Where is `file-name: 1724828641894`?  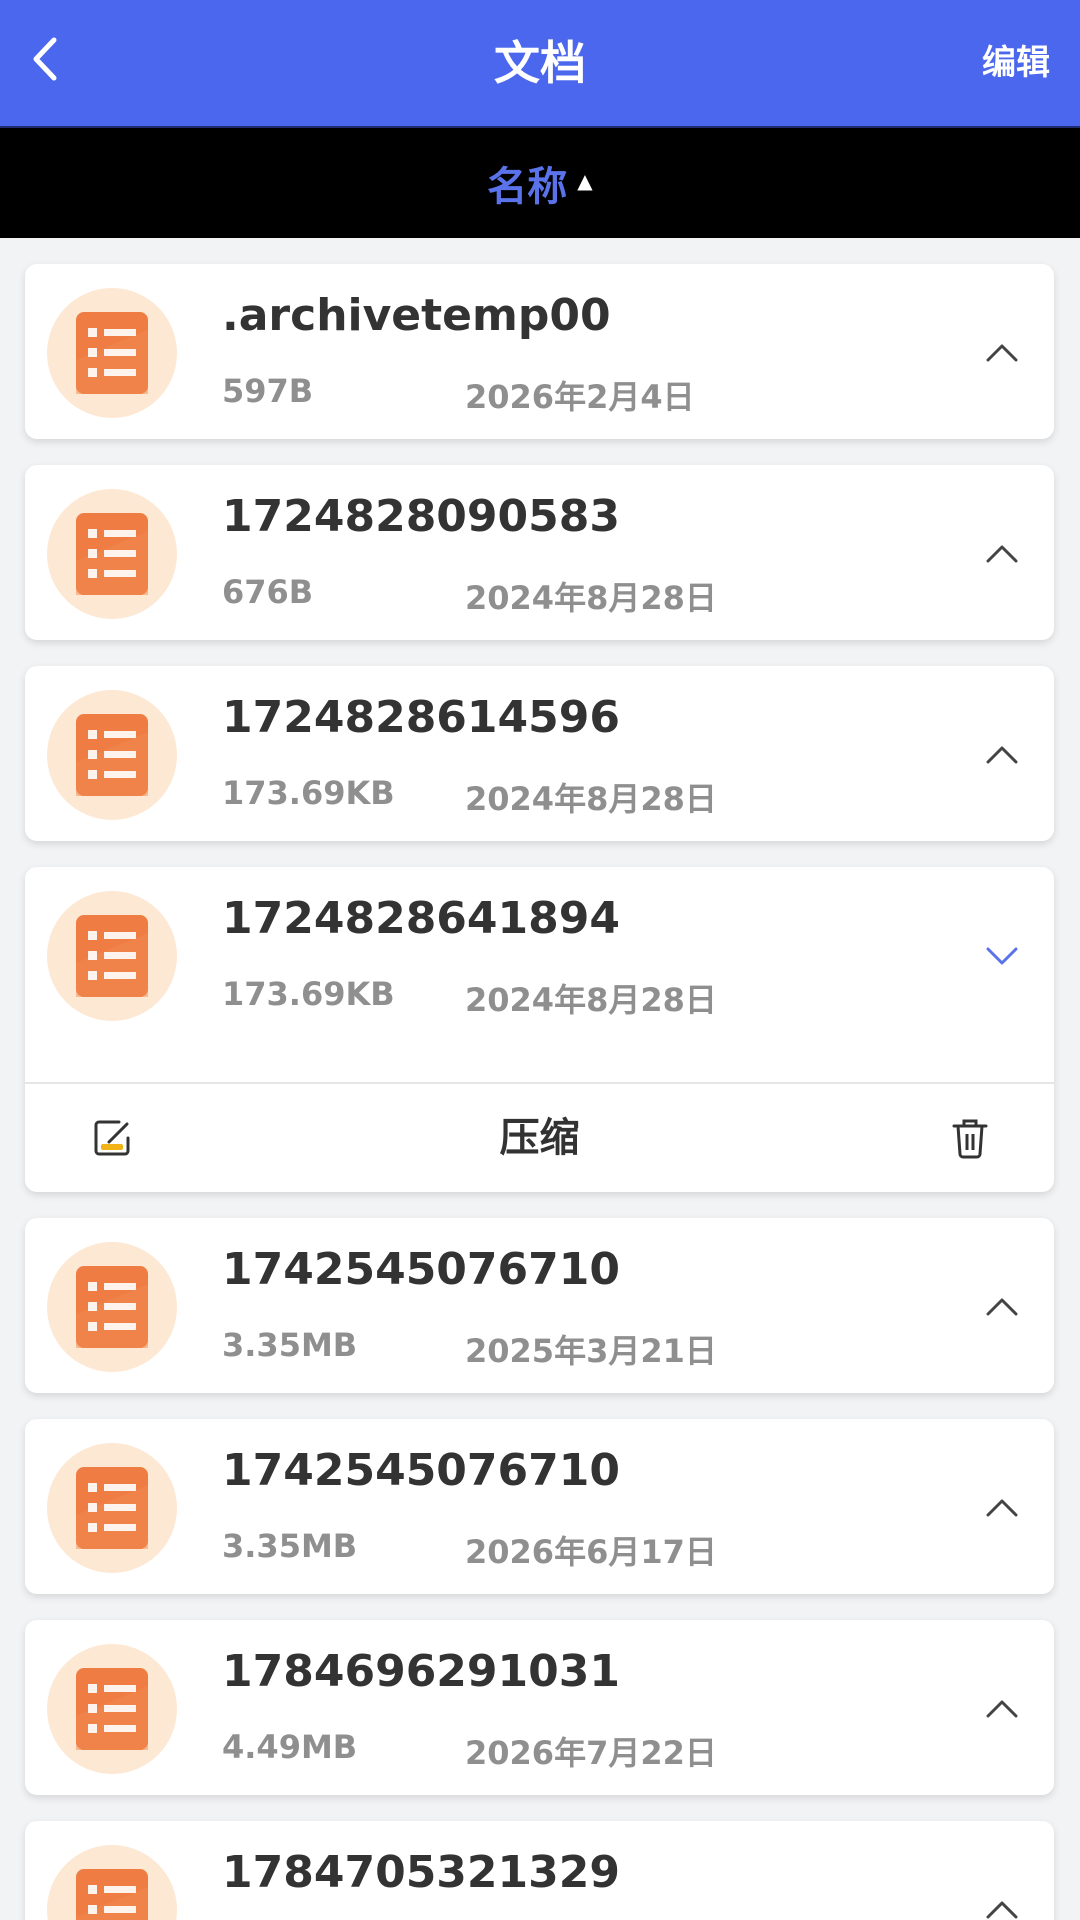
file-name: 1724828641894 is located at coordinates (421, 918).